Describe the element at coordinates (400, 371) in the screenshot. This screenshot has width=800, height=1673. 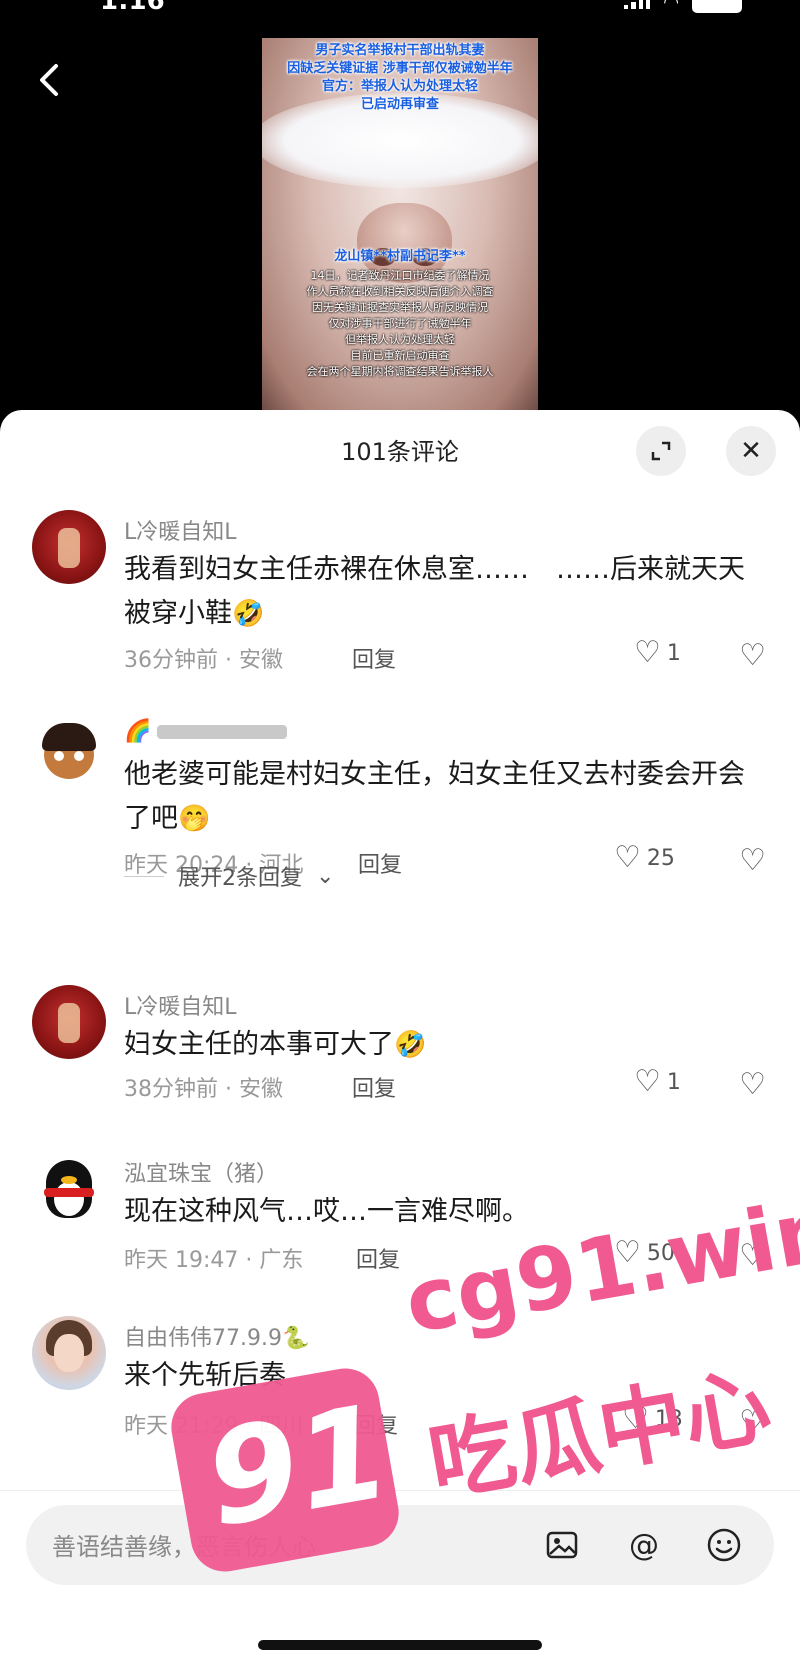
I see `video-body-7: 会在两个星期内将调查结果告诉举报人` at that location.